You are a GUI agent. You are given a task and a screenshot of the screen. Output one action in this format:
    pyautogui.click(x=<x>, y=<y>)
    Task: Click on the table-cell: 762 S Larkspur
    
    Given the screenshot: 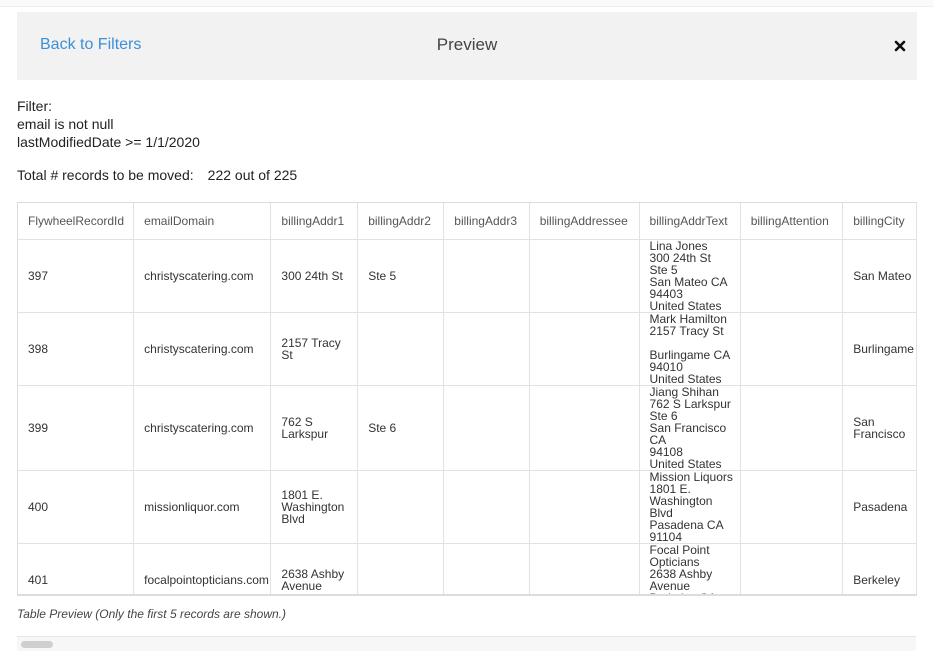 What is the action you would take?
    pyautogui.click(x=314, y=428)
    